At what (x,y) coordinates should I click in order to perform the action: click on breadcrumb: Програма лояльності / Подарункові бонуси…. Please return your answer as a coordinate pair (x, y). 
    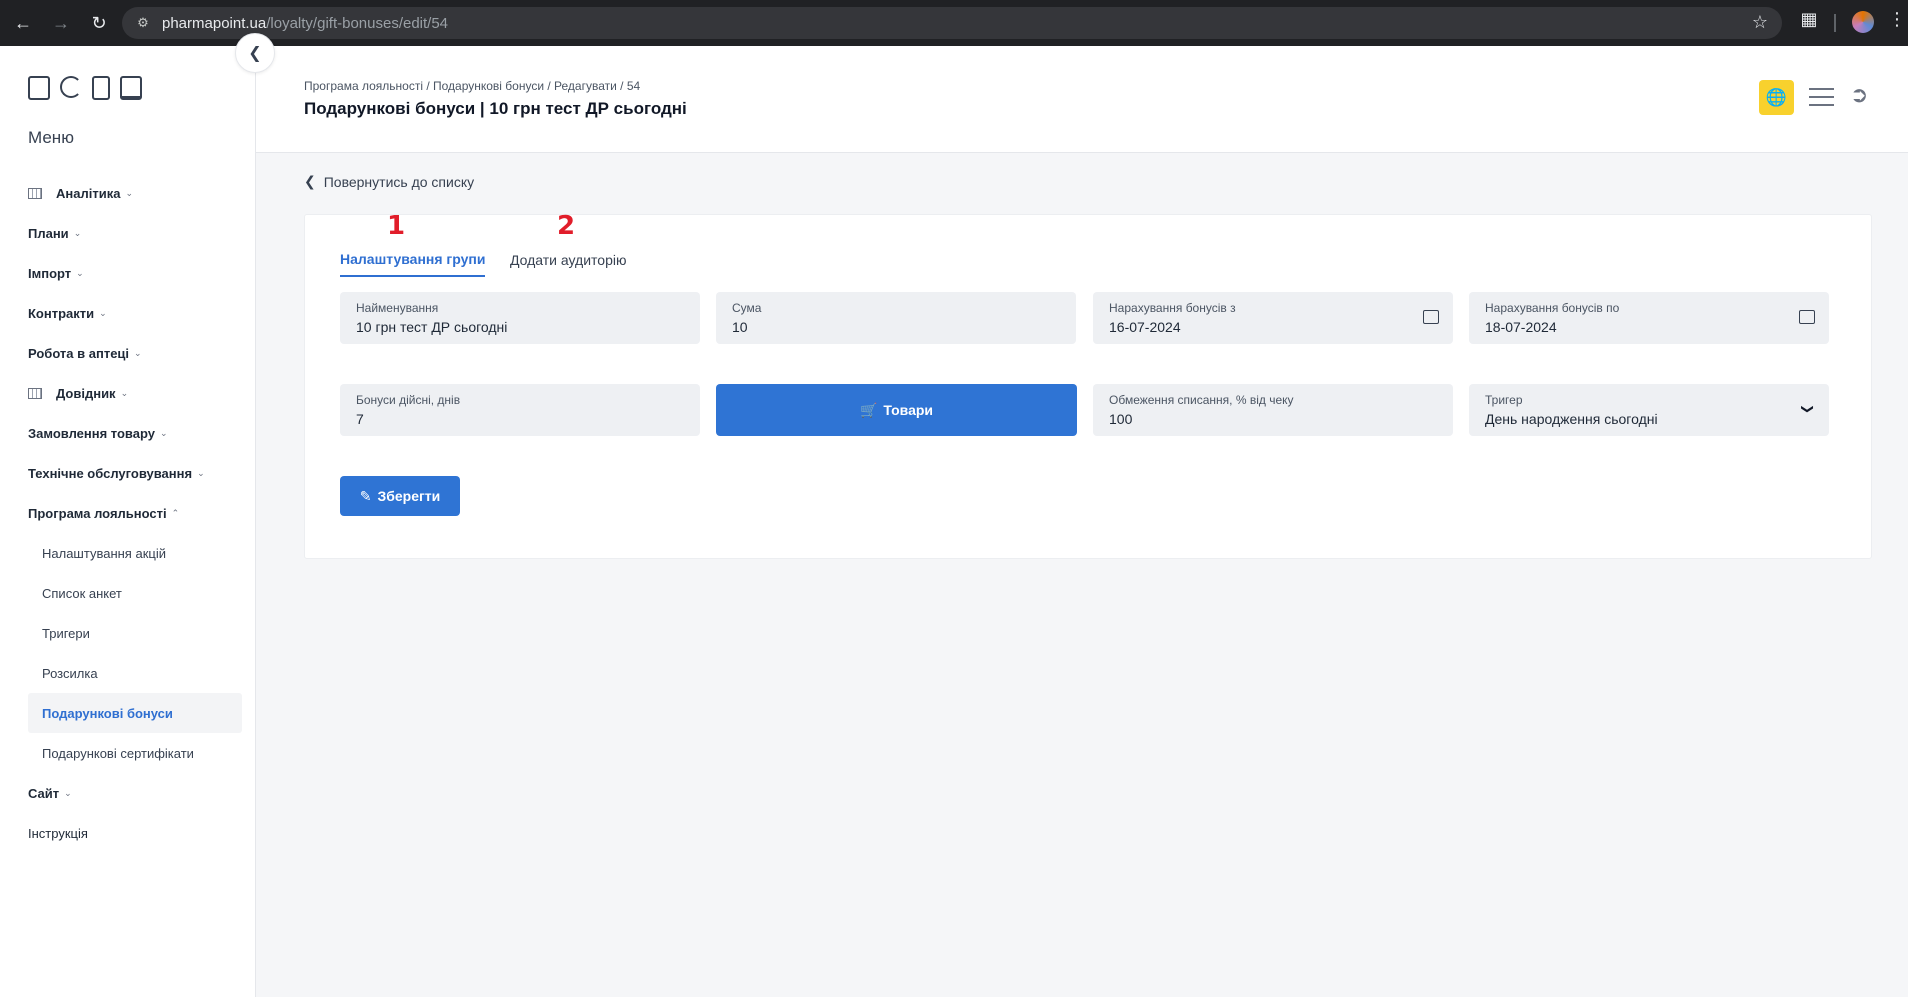
    Looking at the image, I should click on (472, 86).